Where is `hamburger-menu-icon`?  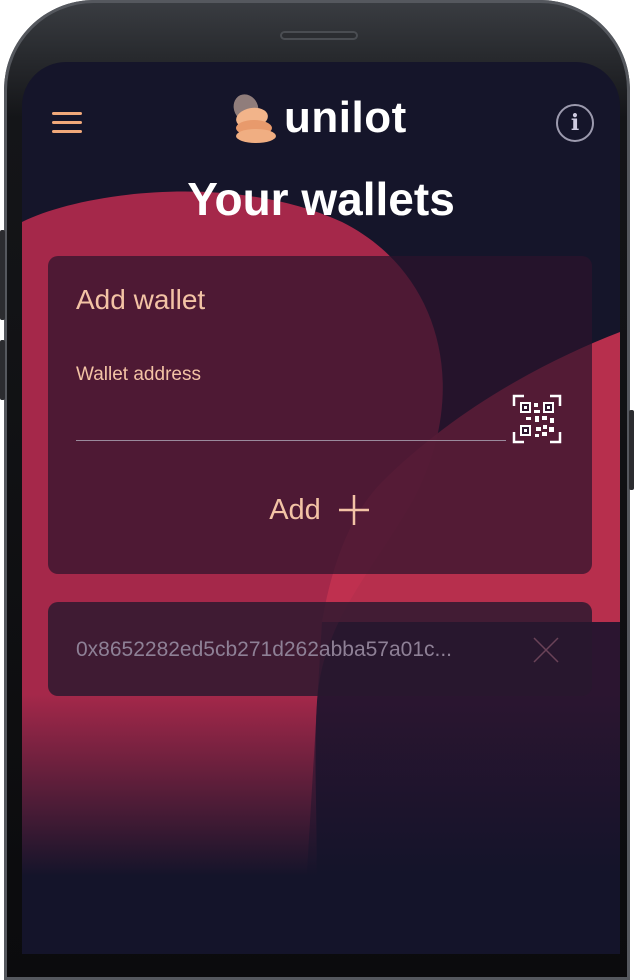 hamburger-menu-icon is located at coordinates (67, 113).